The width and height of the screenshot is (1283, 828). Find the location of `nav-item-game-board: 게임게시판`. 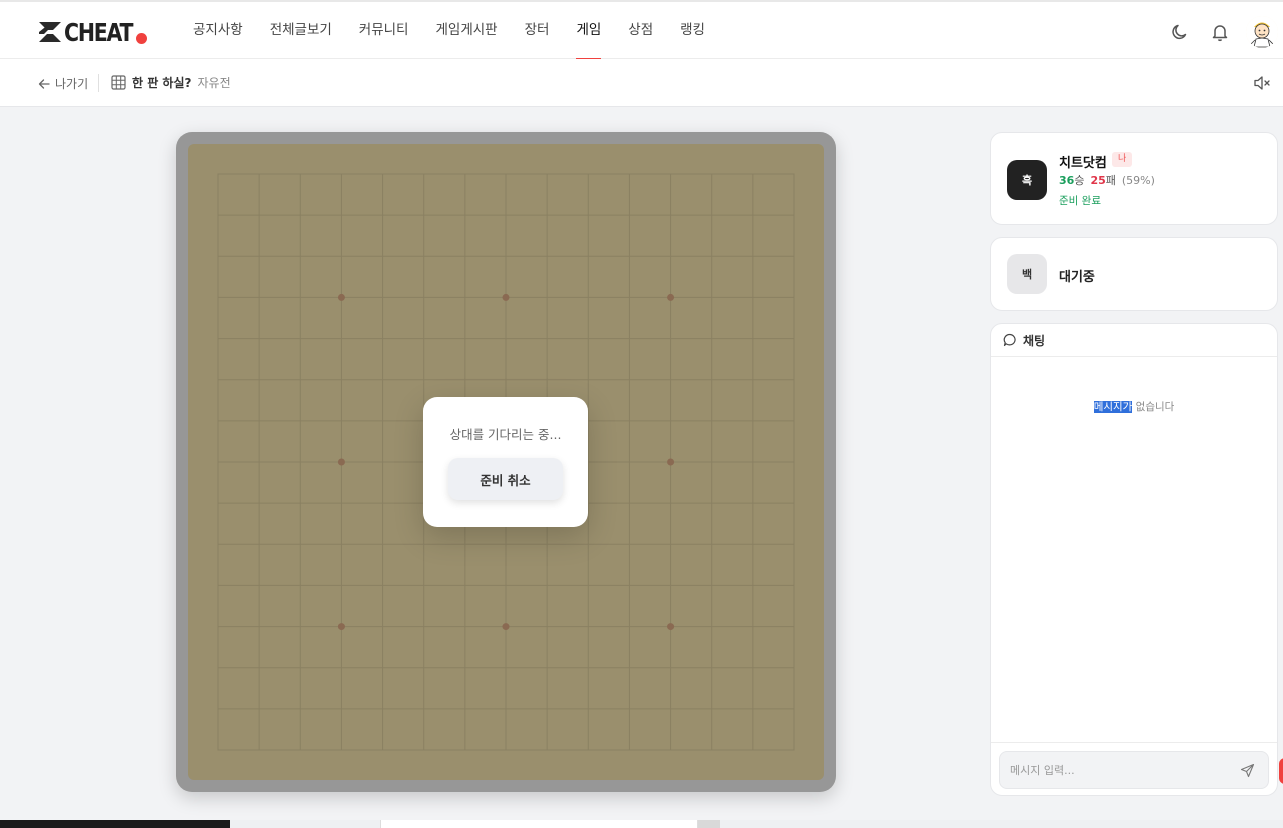

nav-item-game-board: 게임게시판 is located at coordinates (466, 30).